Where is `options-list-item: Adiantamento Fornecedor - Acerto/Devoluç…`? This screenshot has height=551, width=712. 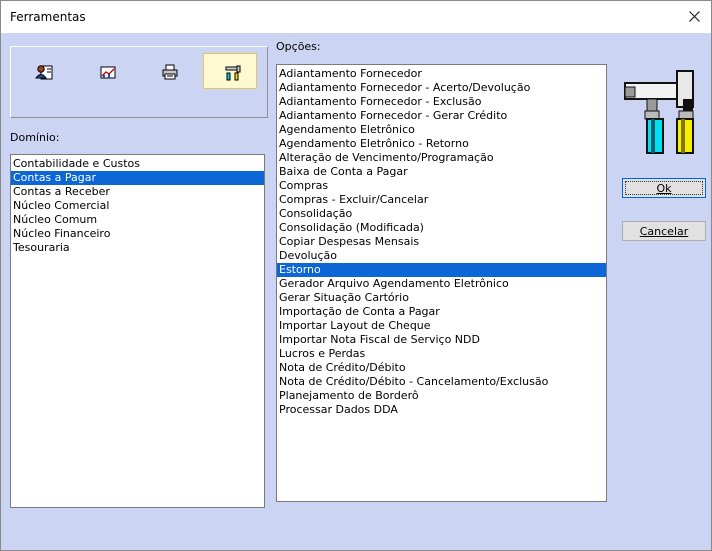
options-list-item: Adiantamento Fornecedor - Acerto/Devoluç… is located at coordinates (441, 88).